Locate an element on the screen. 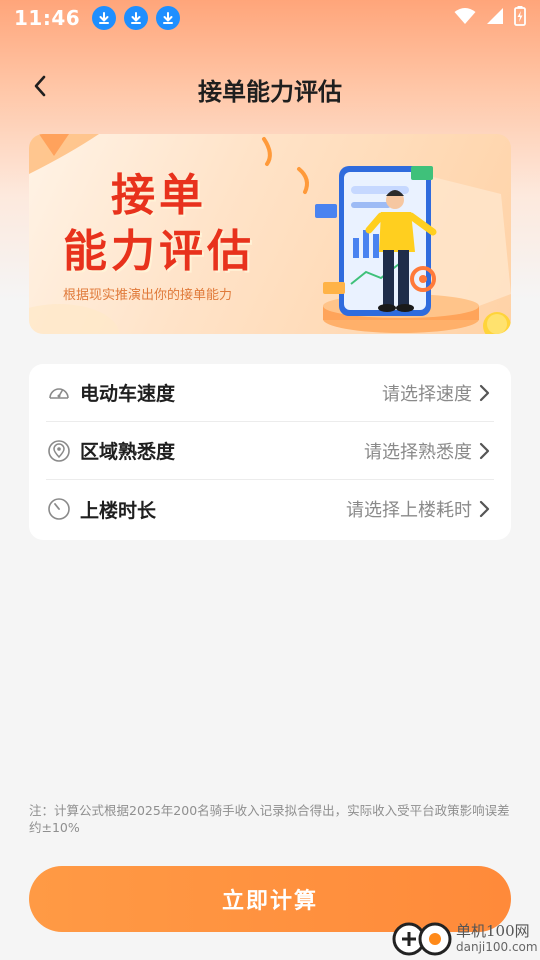 Image resolution: width=540 pixels, height=960 pixels. calculate-button-label: 立即计算 is located at coordinates (269, 901).